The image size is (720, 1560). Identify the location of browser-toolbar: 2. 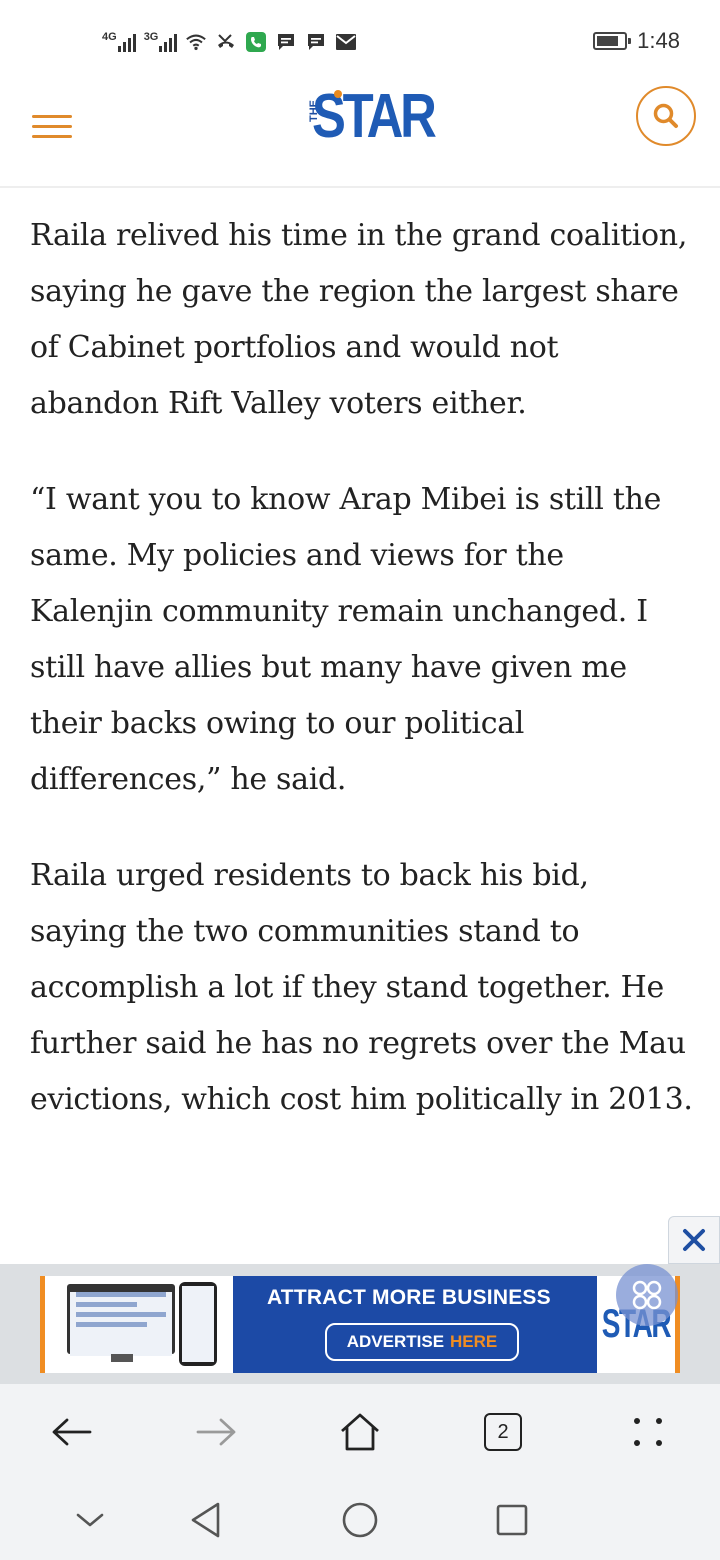
(360, 1432).